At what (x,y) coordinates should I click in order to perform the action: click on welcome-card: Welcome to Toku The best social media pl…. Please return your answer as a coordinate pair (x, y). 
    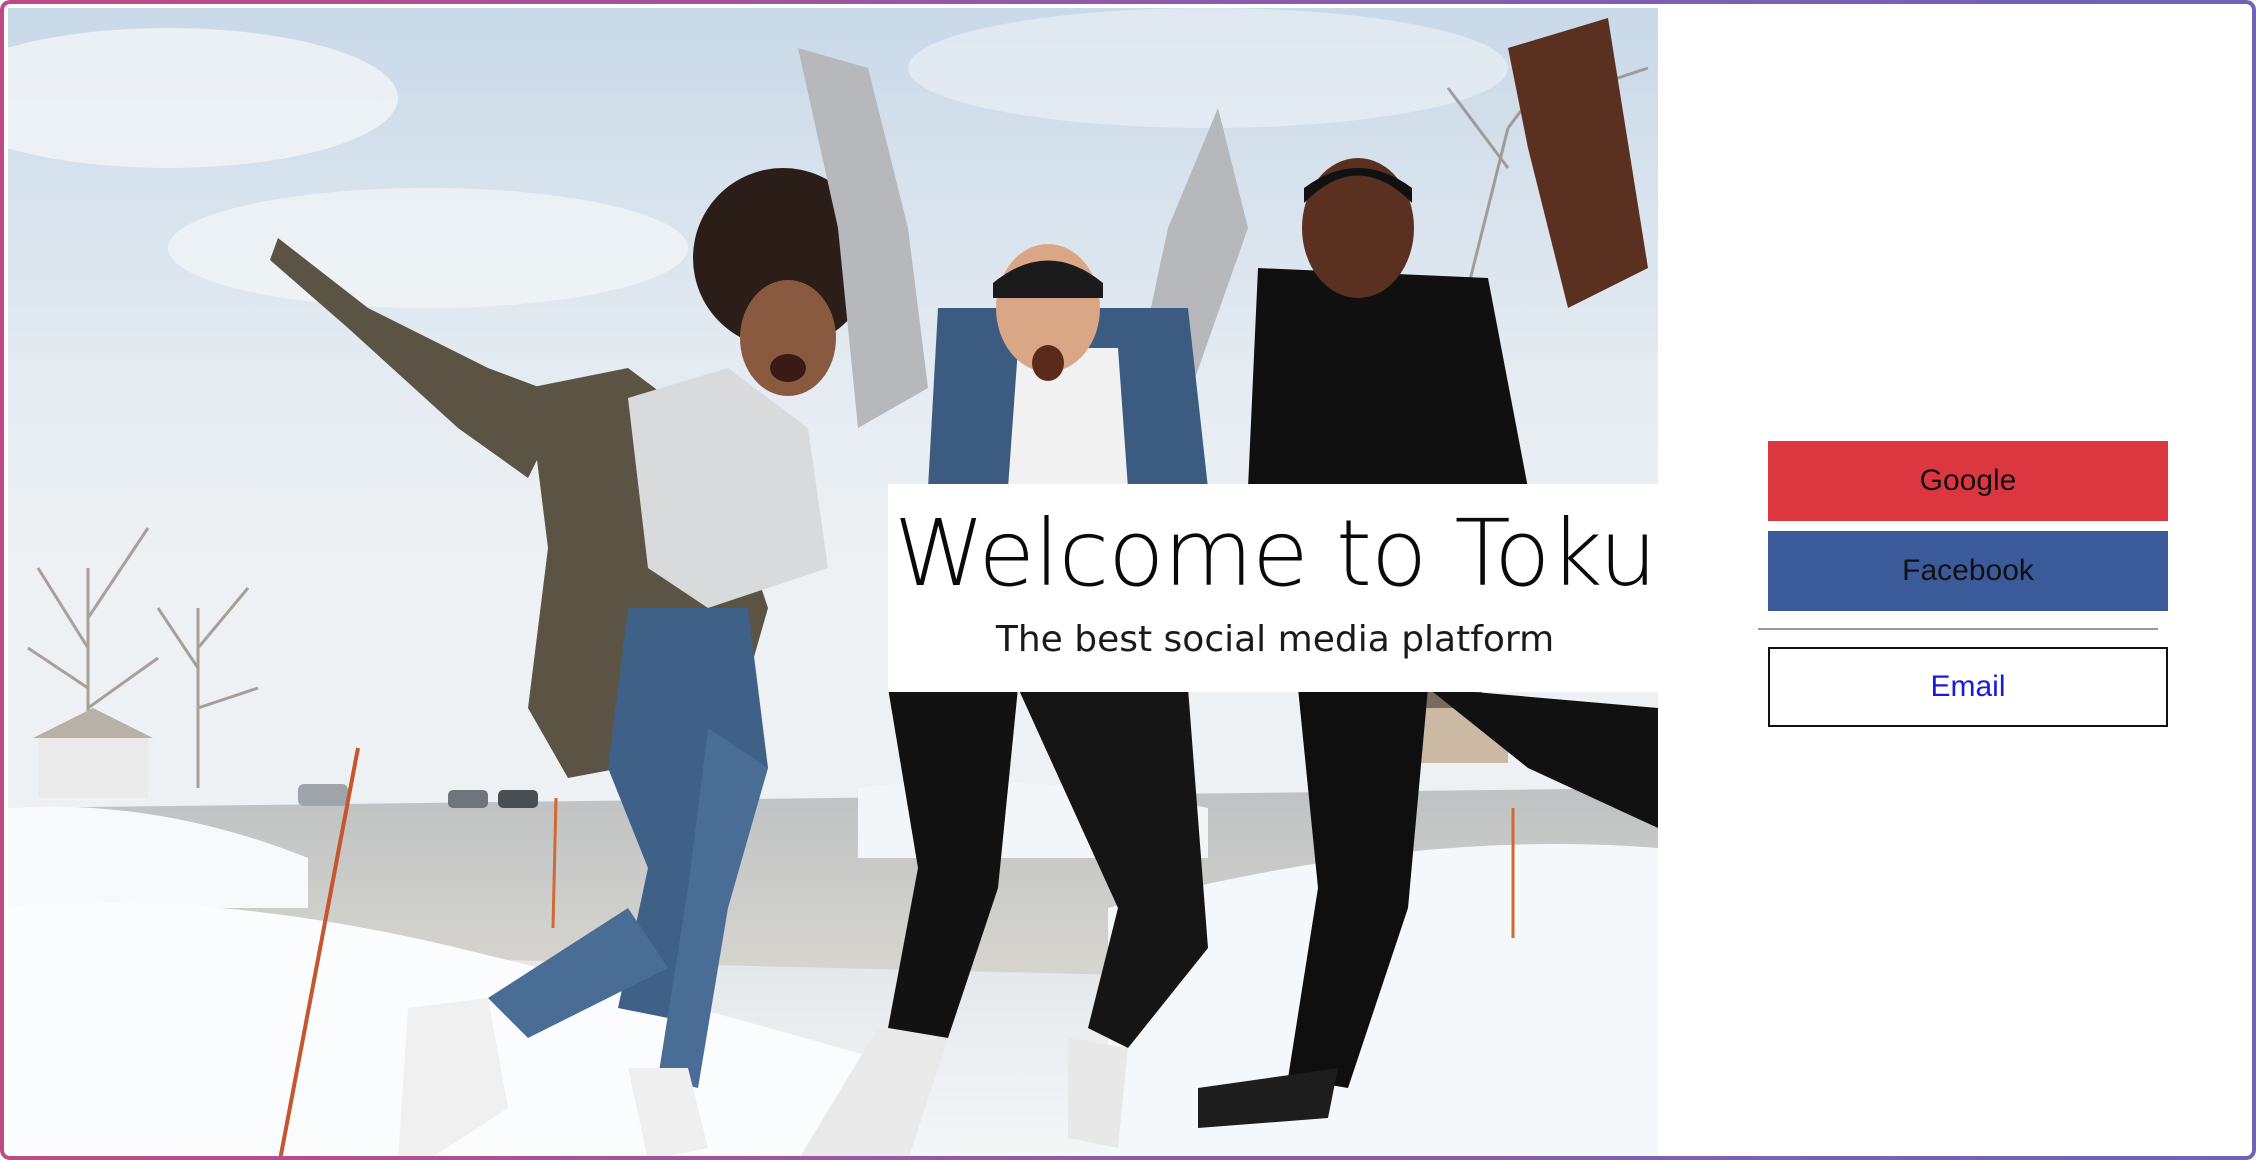
    Looking at the image, I should click on (1273, 588).